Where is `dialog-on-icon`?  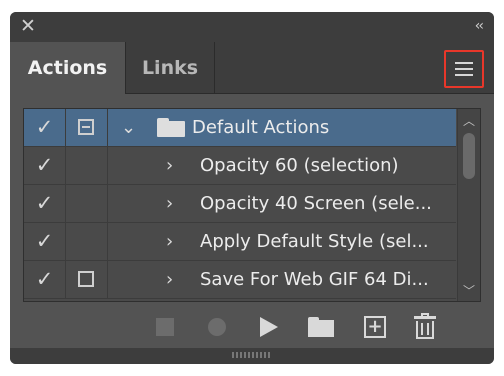 dialog-on-icon is located at coordinates (86, 279).